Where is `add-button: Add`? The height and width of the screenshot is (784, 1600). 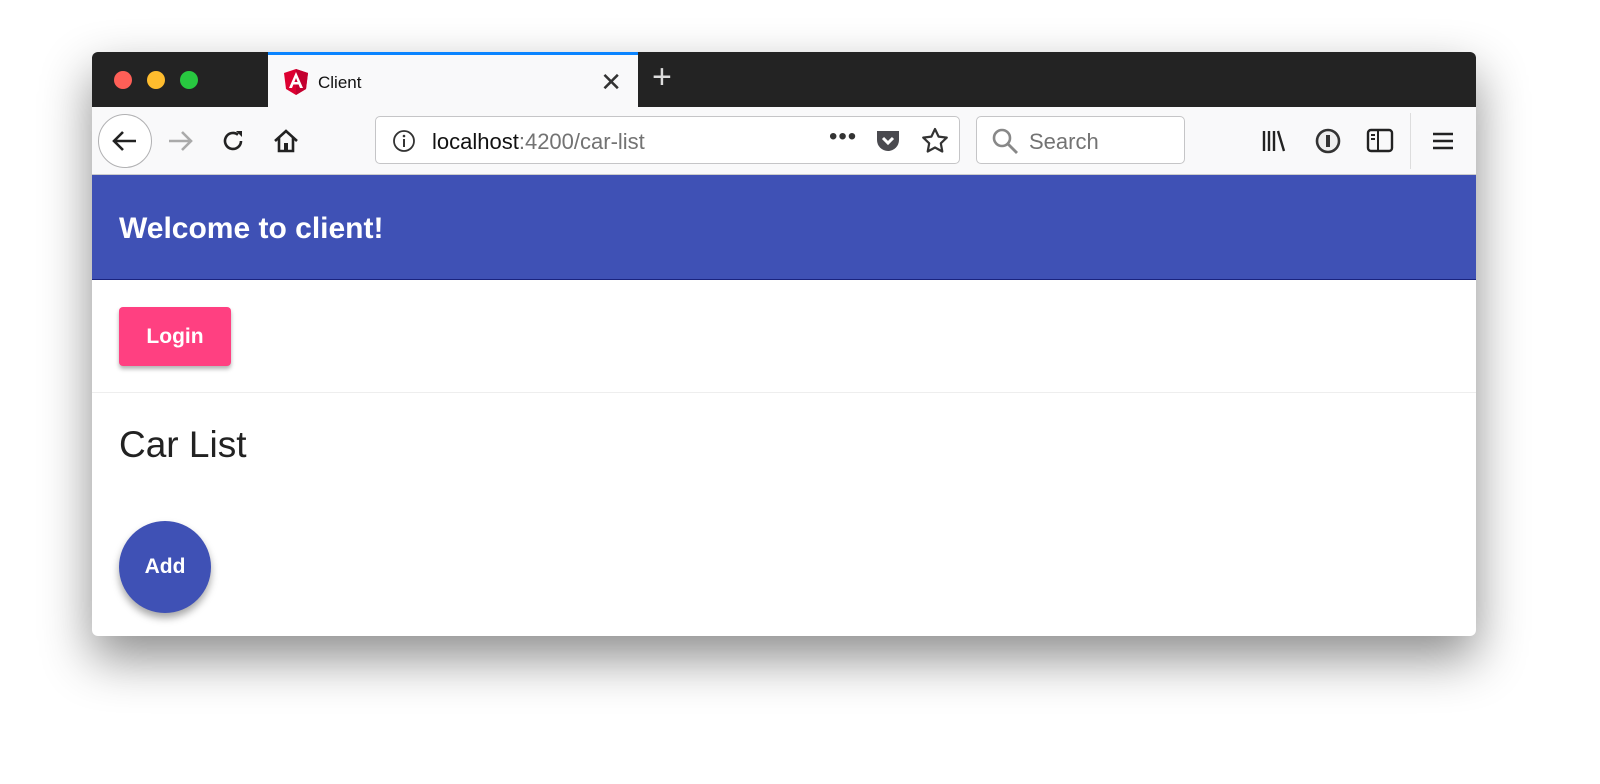
add-button: Add is located at coordinates (165, 567).